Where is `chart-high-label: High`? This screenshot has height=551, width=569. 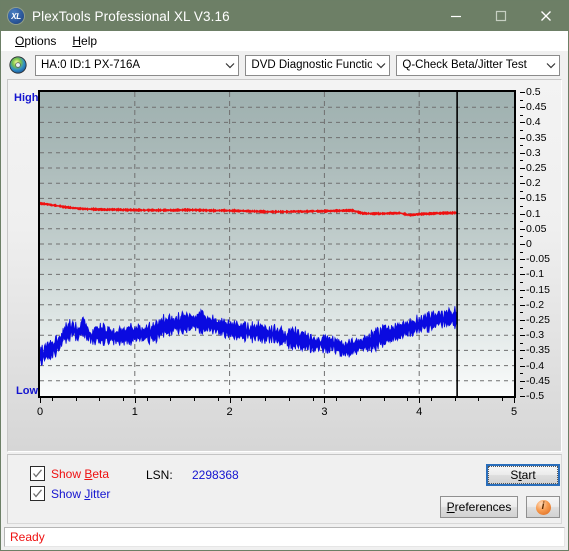 chart-high-label: High is located at coordinates (26, 98).